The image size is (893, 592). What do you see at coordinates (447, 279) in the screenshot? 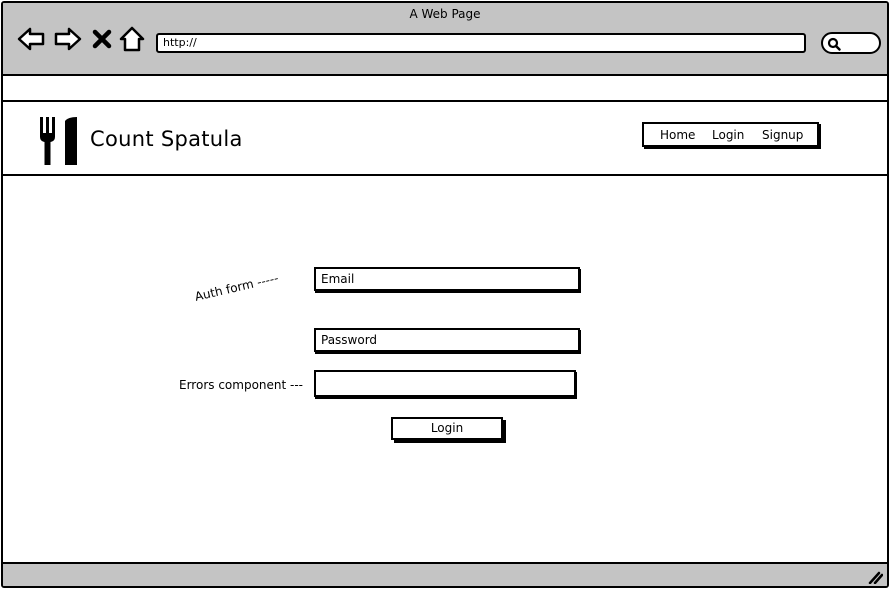
I see `email-field: Email` at bounding box center [447, 279].